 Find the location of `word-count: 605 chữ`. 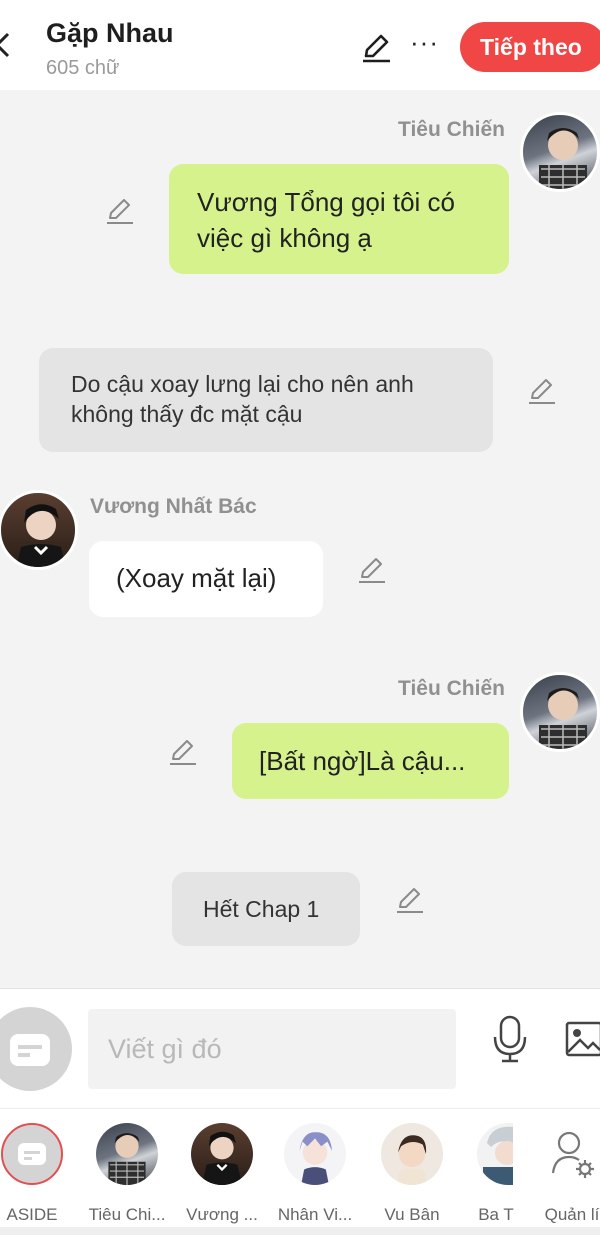

word-count: 605 chữ is located at coordinates (83, 68).